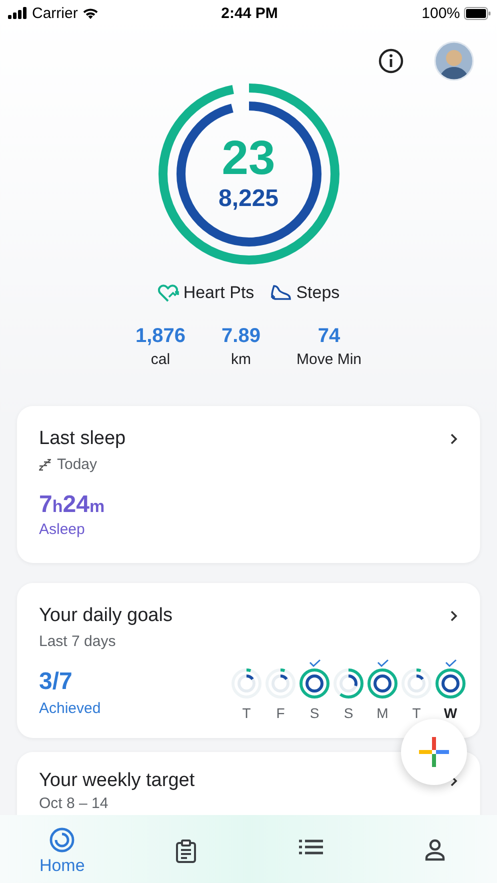 Image resolution: width=497 pixels, height=883 pixels. Describe the element at coordinates (451, 713) in the screenshot. I see `day-label: W` at that location.